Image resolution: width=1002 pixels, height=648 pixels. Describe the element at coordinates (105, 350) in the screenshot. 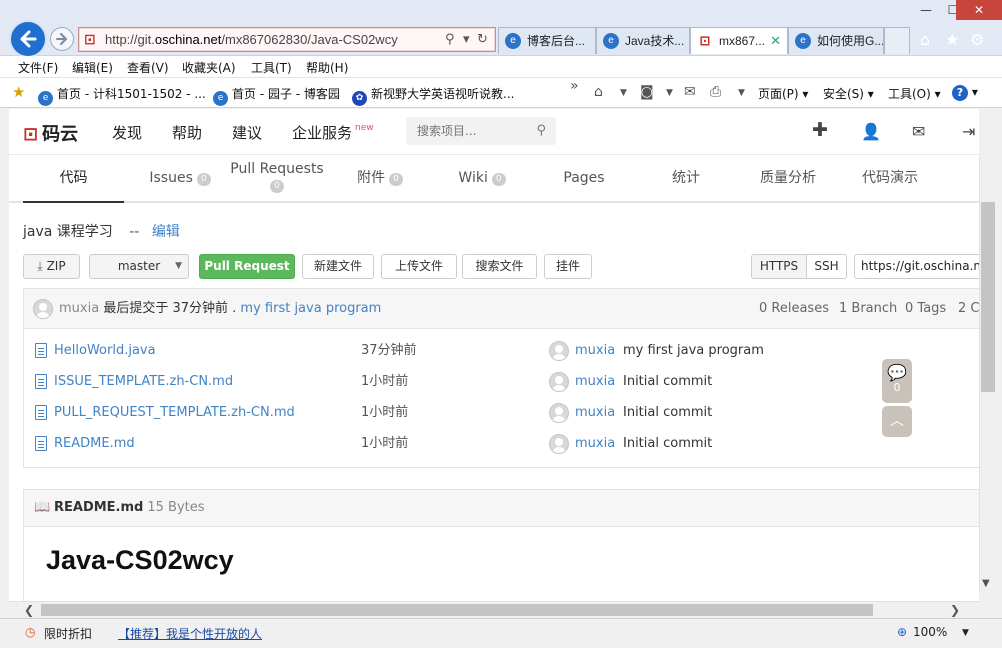

I see `file-name-link: HelloWorld.java` at that location.